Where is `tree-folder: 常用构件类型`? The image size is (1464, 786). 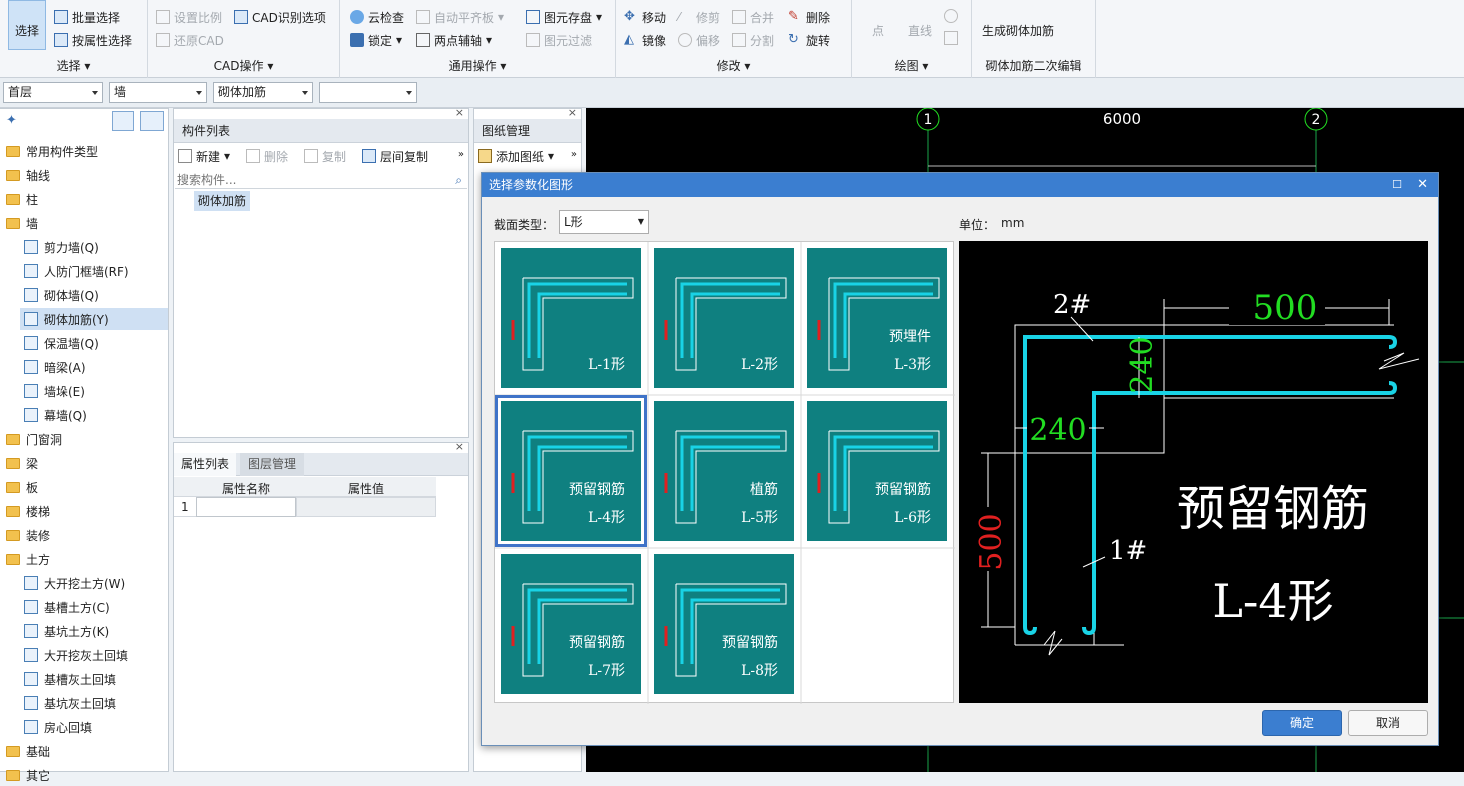 tree-folder: 常用构件类型 is located at coordinates (52, 151).